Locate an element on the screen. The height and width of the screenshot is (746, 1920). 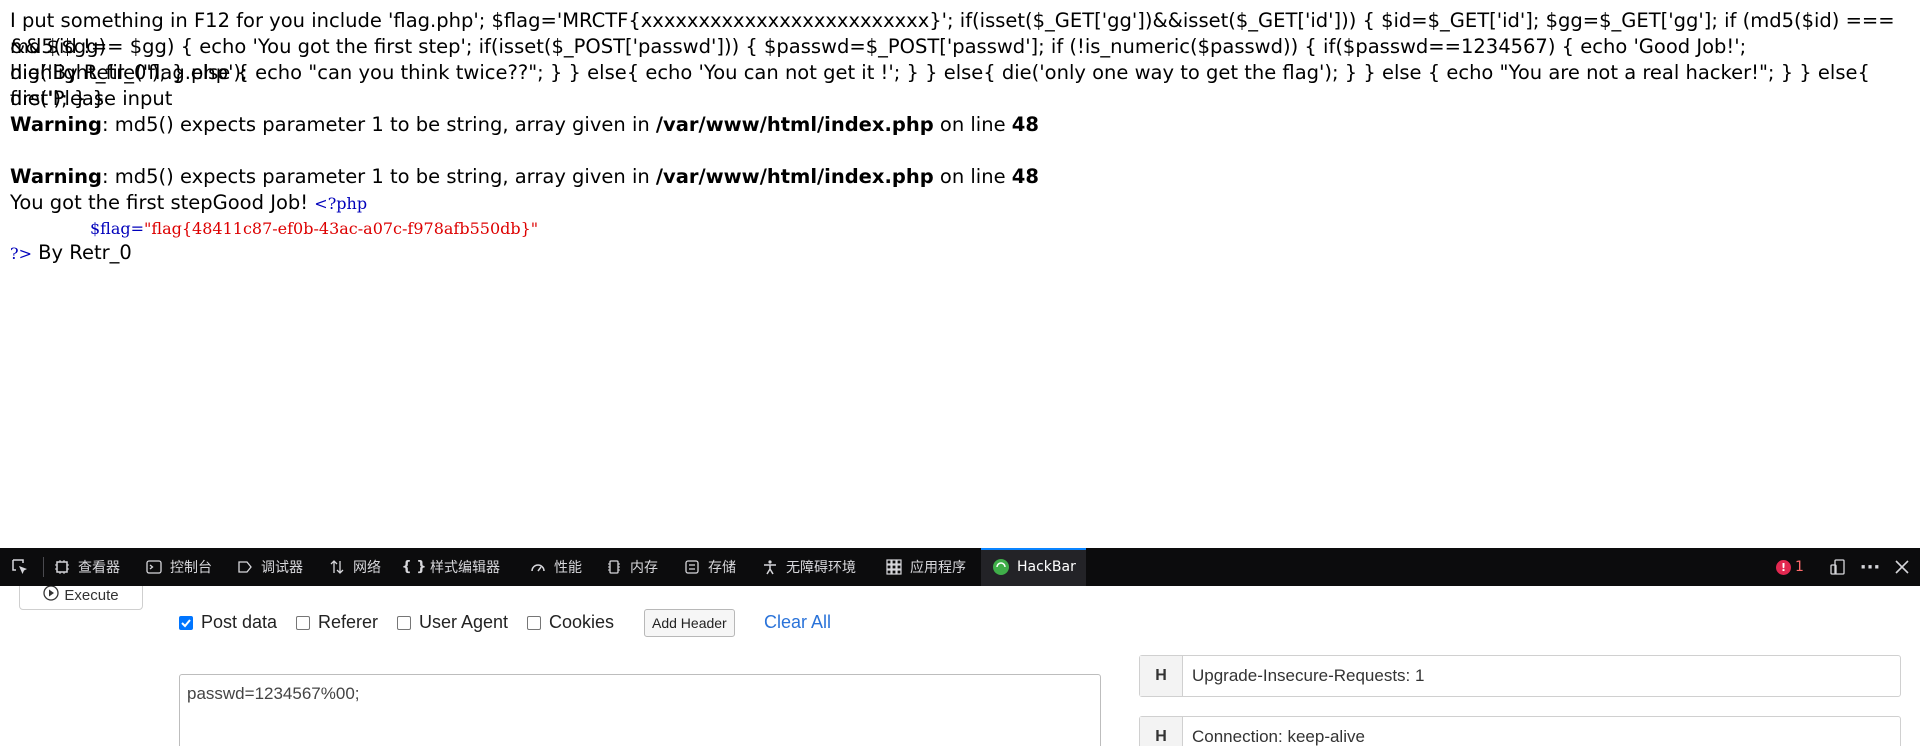
responsive-design-icon is located at coordinates (1838, 567).